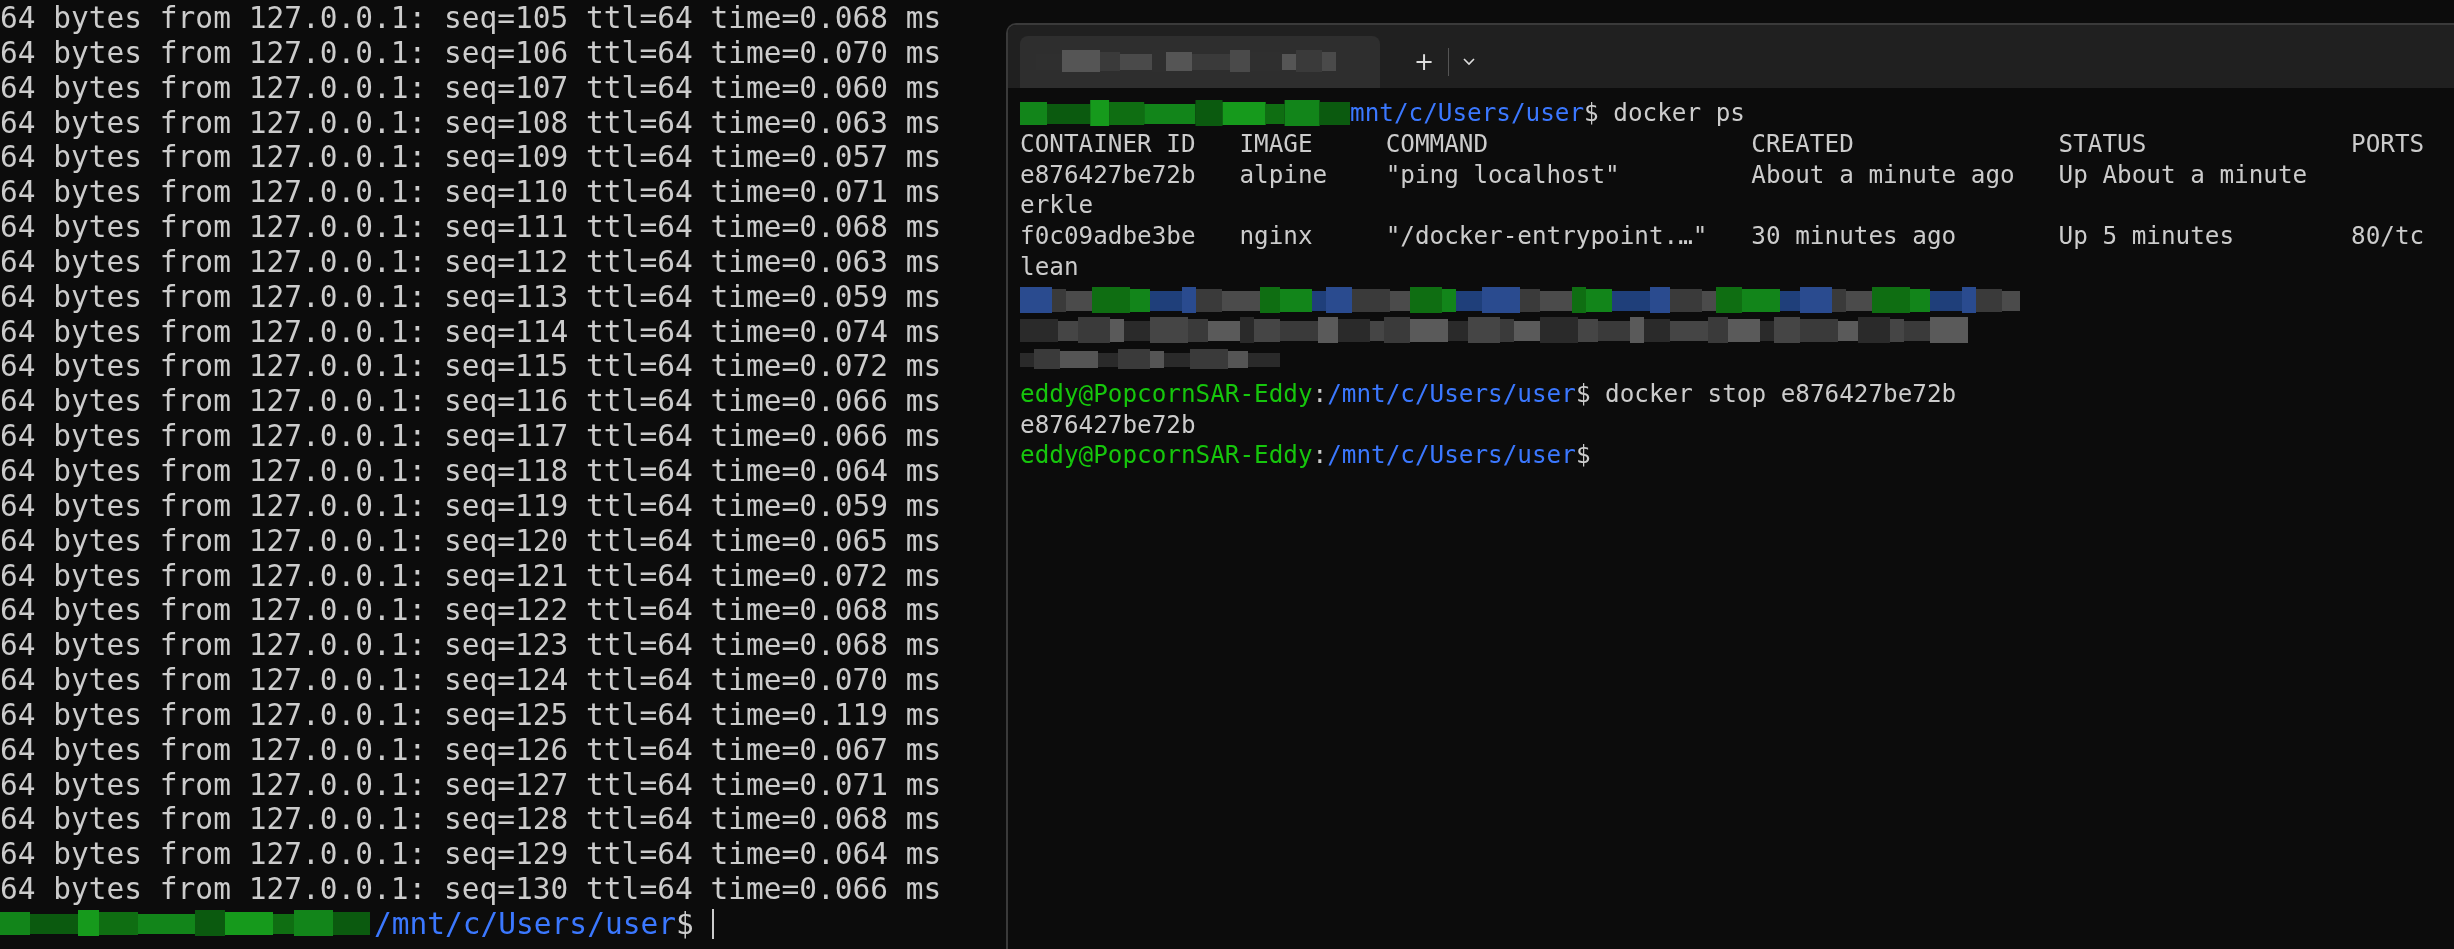  I want to click on output-line: 64 bytes from 127.0.0.1: seq=106 ttl=64 time=0.070 ms, so click(471, 53).